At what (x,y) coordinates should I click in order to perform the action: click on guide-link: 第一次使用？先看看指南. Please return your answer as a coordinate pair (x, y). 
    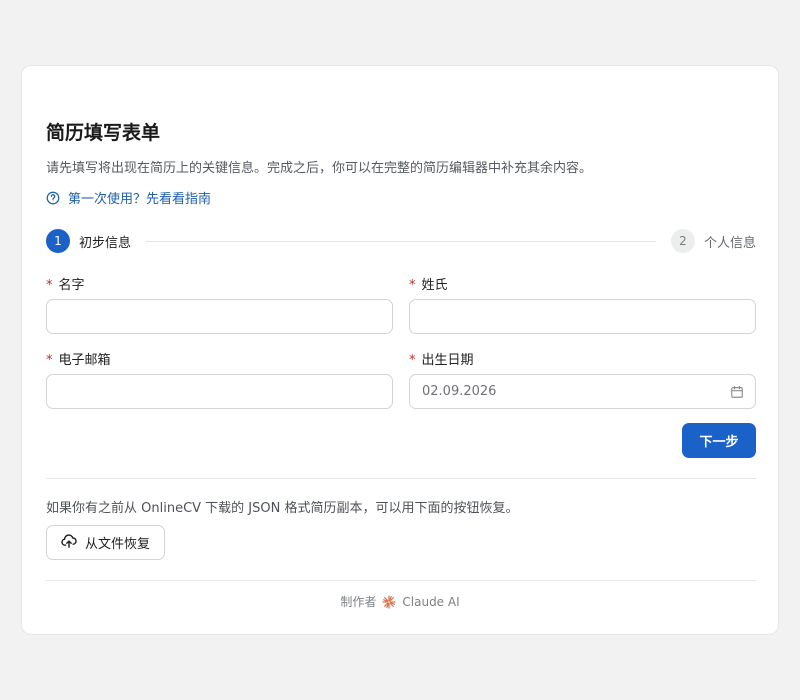
    Looking at the image, I should click on (128, 197).